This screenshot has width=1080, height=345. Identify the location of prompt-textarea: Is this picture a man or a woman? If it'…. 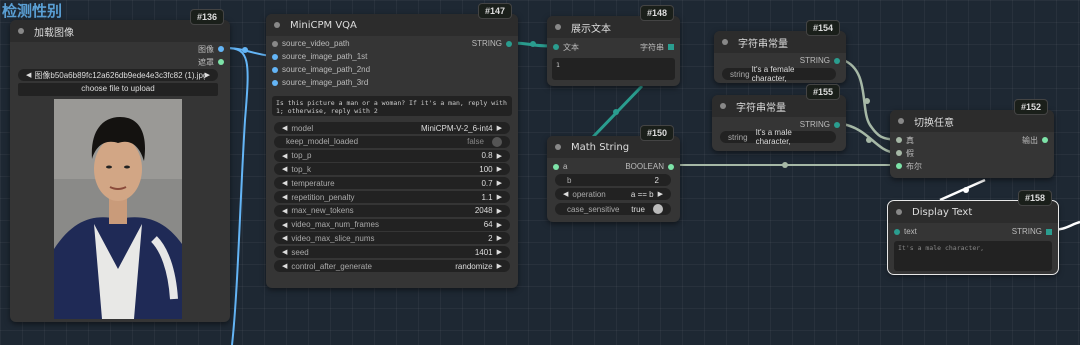
(392, 106).